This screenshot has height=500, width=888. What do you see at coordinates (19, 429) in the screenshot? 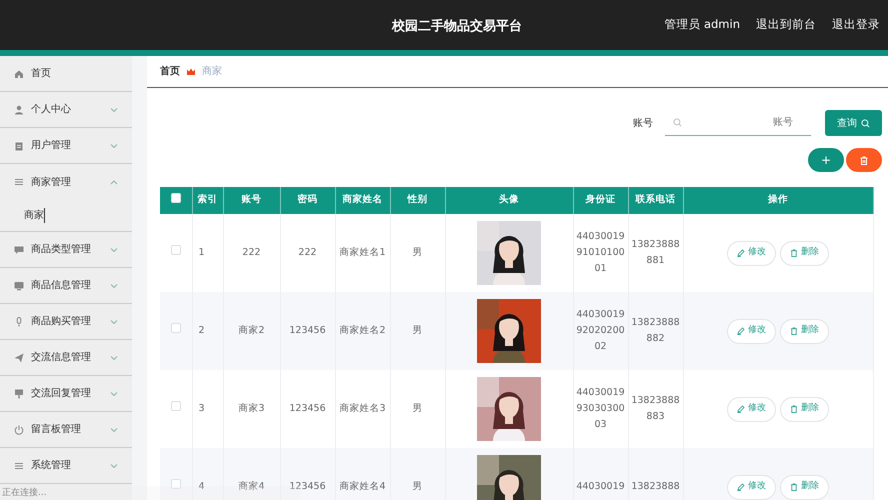
I see `power-icon` at bounding box center [19, 429].